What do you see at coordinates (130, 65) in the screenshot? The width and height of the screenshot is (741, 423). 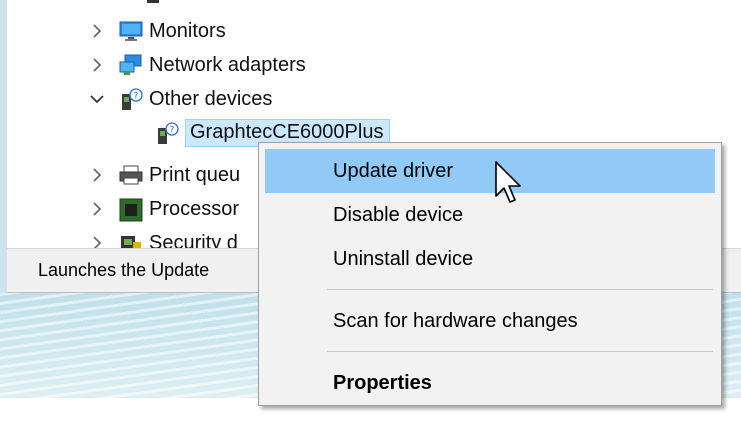 I see `network-adapter-icon` at bounding box center [130, 65].